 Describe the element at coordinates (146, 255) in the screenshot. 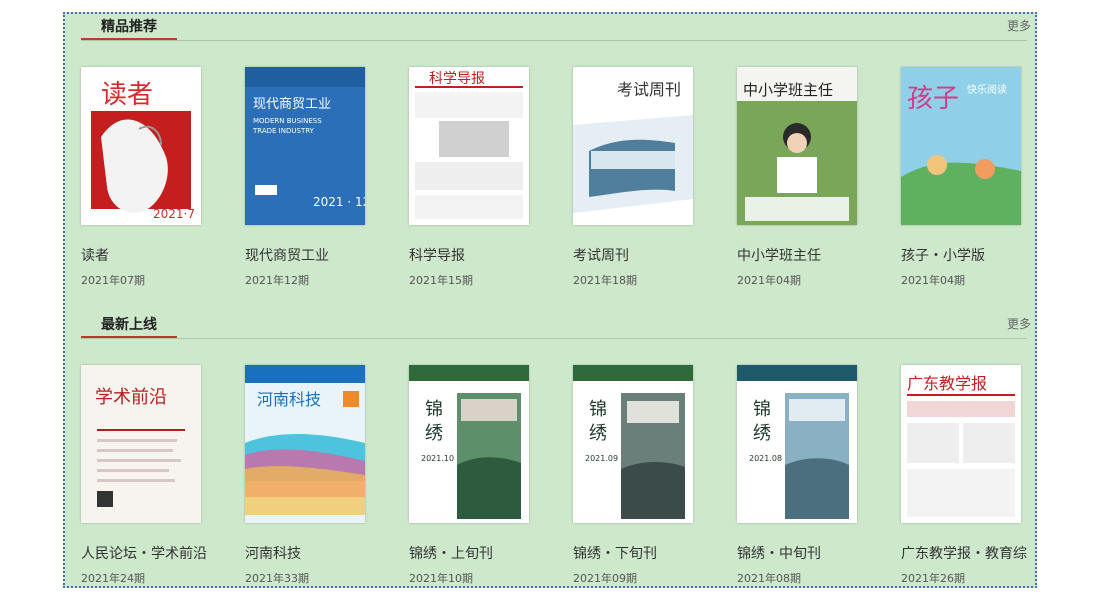

I see `magazine-title: 读者` at that location.